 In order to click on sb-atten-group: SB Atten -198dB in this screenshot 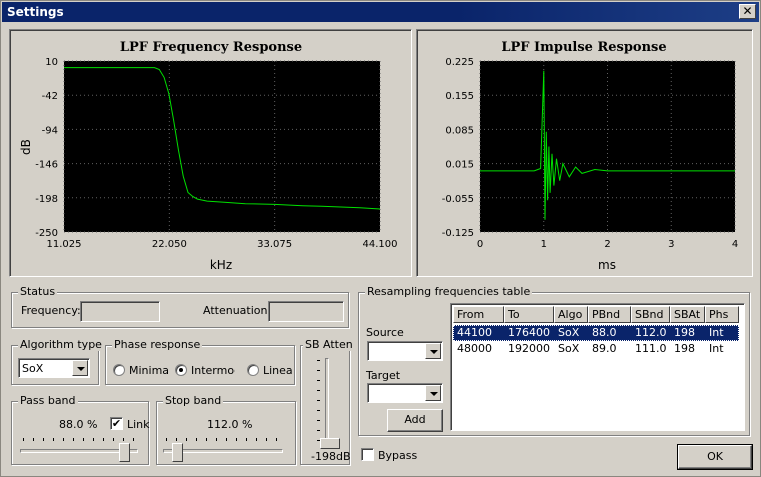, I will do `click(327, 401)`.